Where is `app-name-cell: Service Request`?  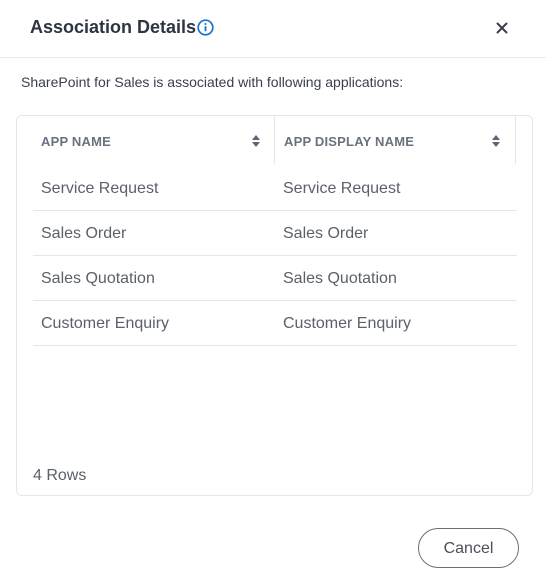
app-name-cell: Service Request is located at coordinates (100, 188).